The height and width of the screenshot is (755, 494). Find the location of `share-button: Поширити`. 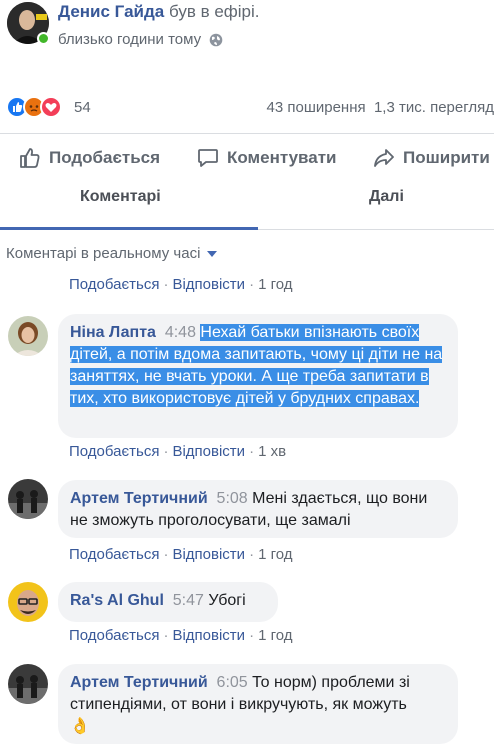

share-button: Поширити is located at coordinates (431, 158).